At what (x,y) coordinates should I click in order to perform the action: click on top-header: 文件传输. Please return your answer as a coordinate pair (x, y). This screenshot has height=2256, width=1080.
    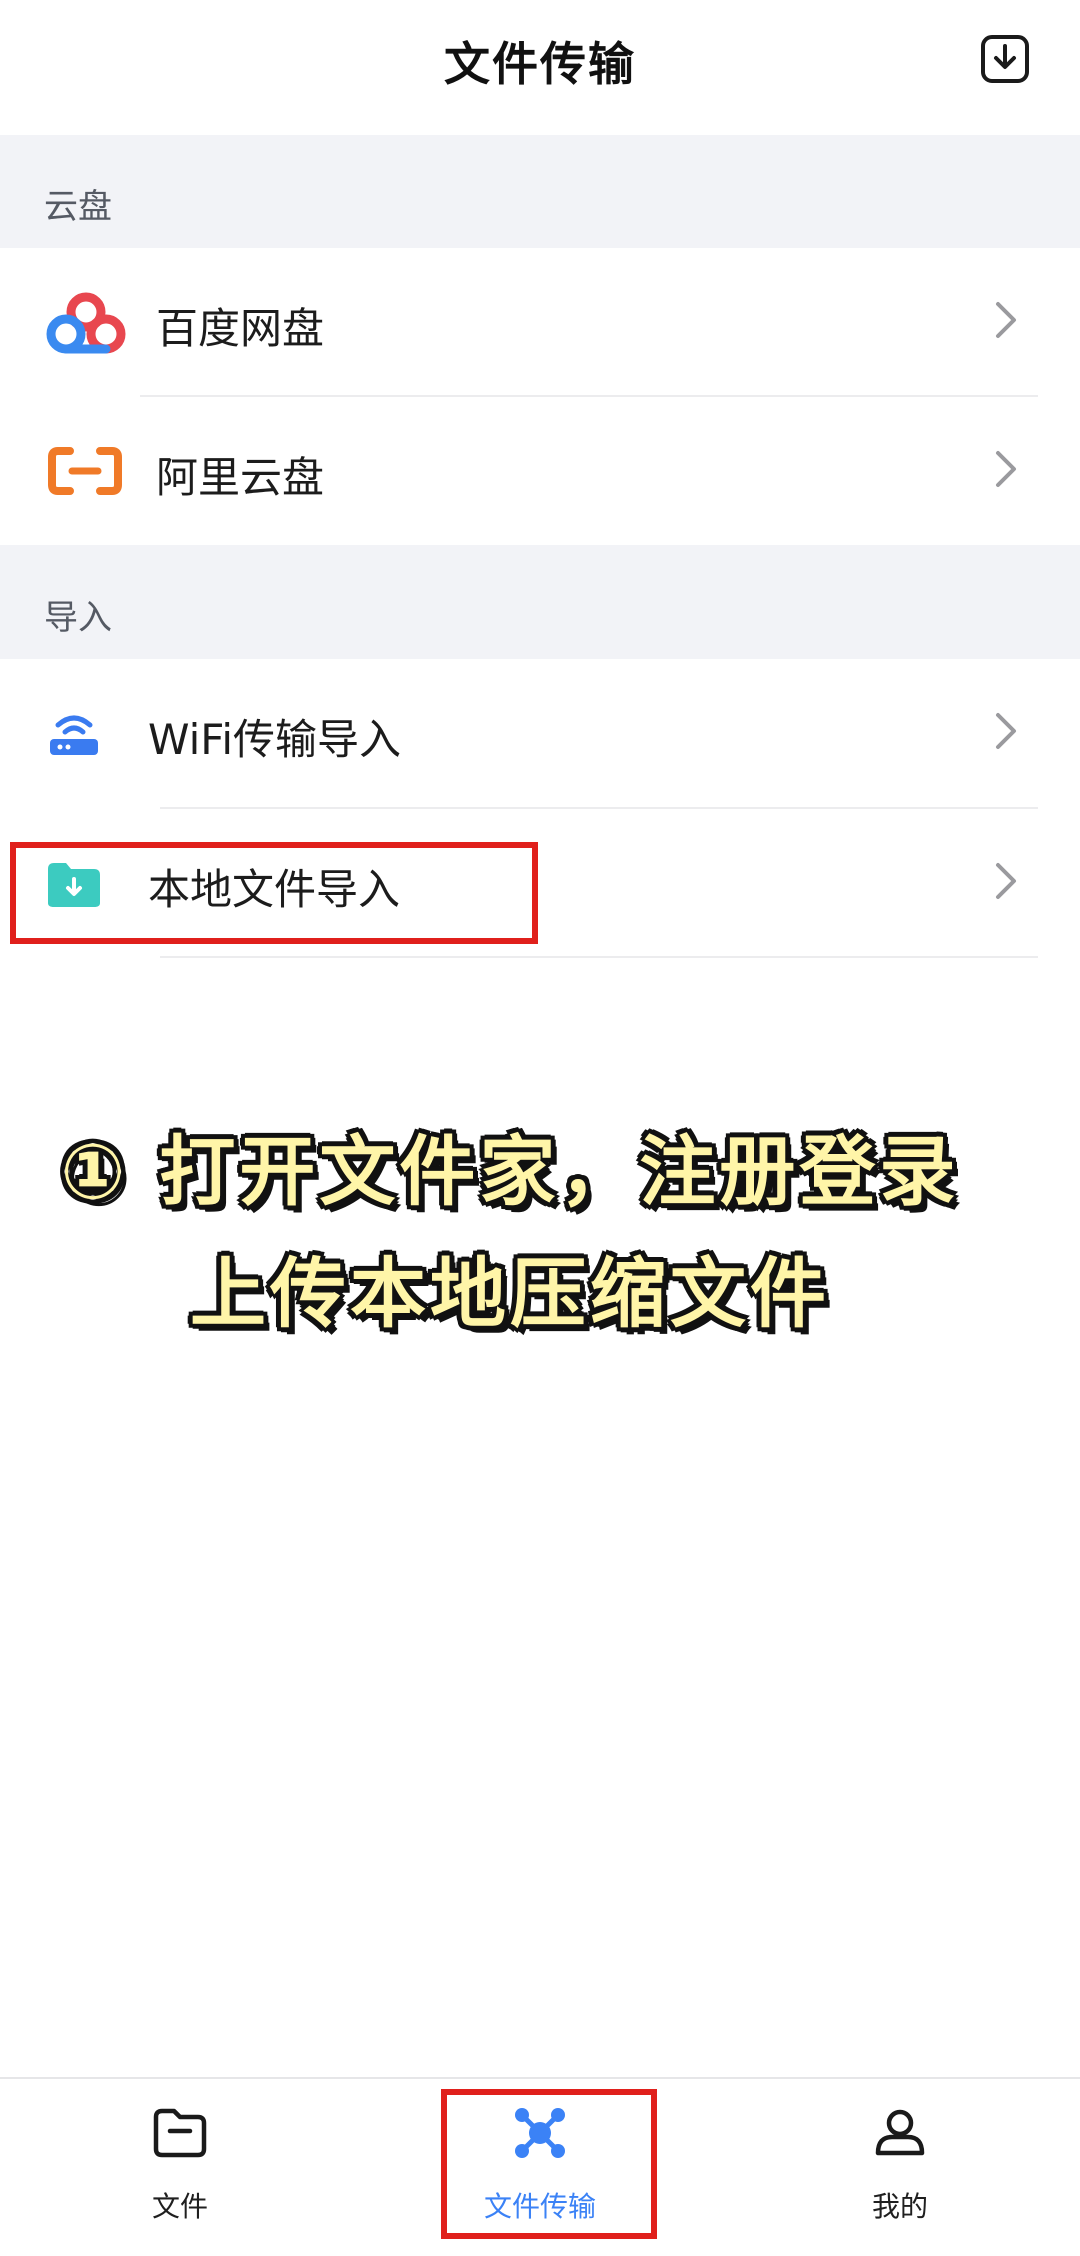
    Looking at the image, I should click on (540, 67).